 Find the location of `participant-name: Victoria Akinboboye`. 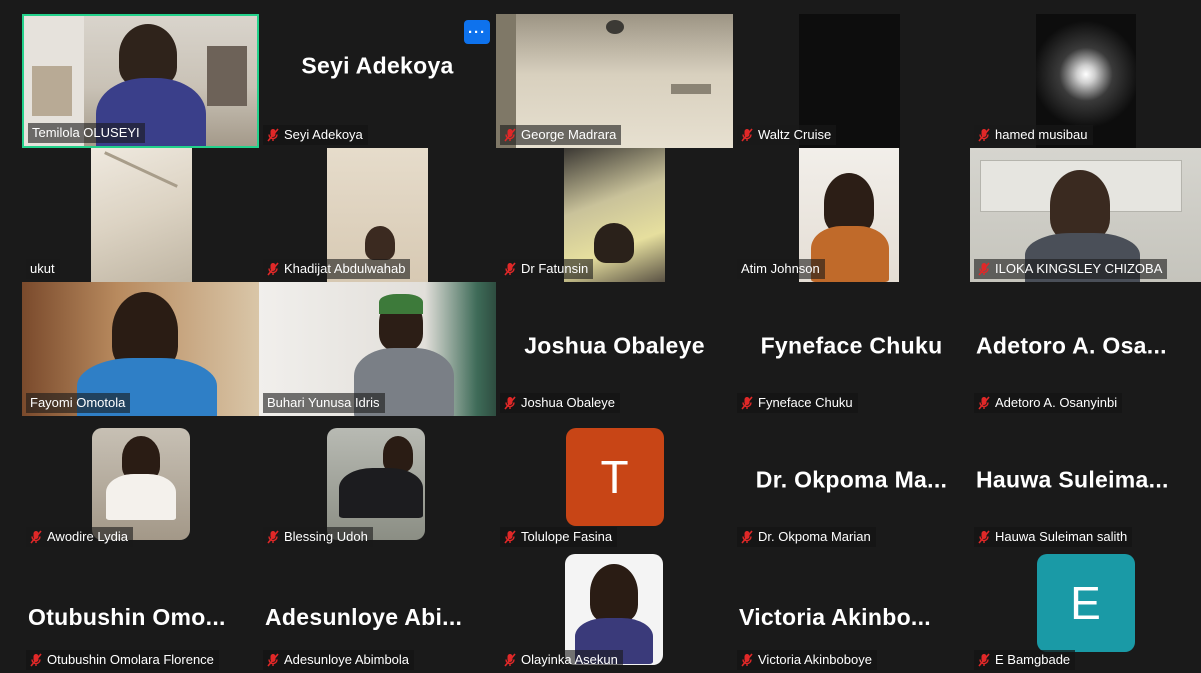

participant-name: Victoria Akinboboye is located at coordinates (815, 659).